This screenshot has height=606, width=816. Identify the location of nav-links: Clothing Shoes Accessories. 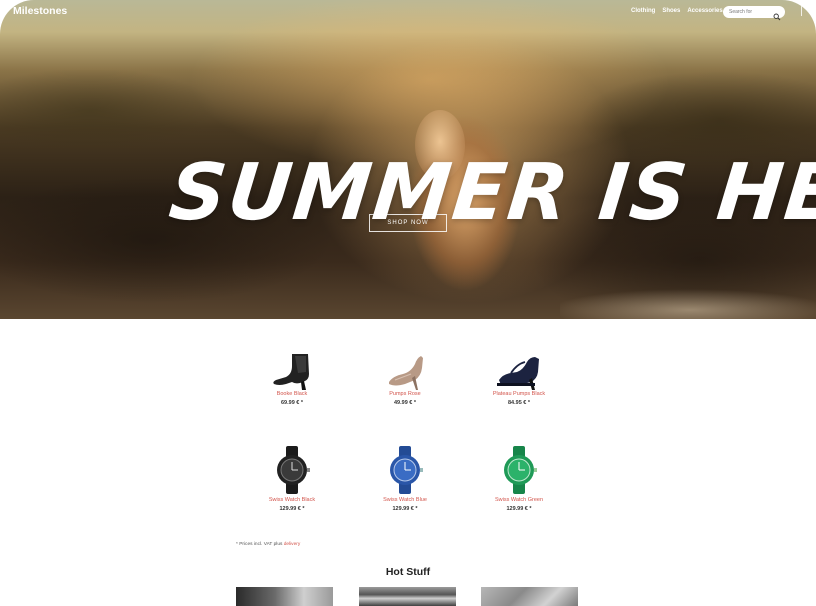
(677, 11).